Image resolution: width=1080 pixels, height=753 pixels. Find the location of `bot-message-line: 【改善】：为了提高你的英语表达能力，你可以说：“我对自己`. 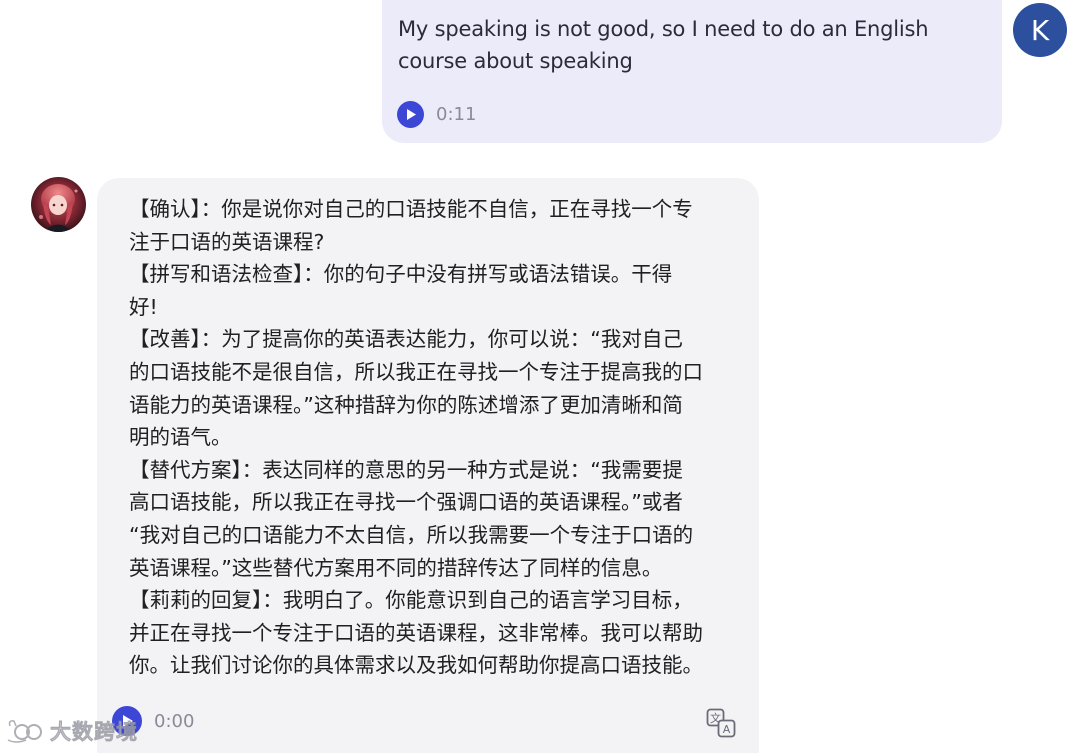

bot-message-line: 【改善】：为了提高你的英语表达能力，你可以说：“我对自己 is located at coordinates (406, 339).